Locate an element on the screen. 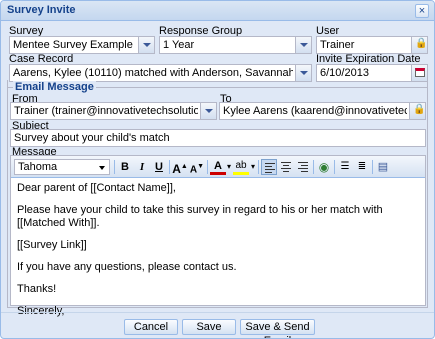  close-button: × is located at coordinates (422, 11).